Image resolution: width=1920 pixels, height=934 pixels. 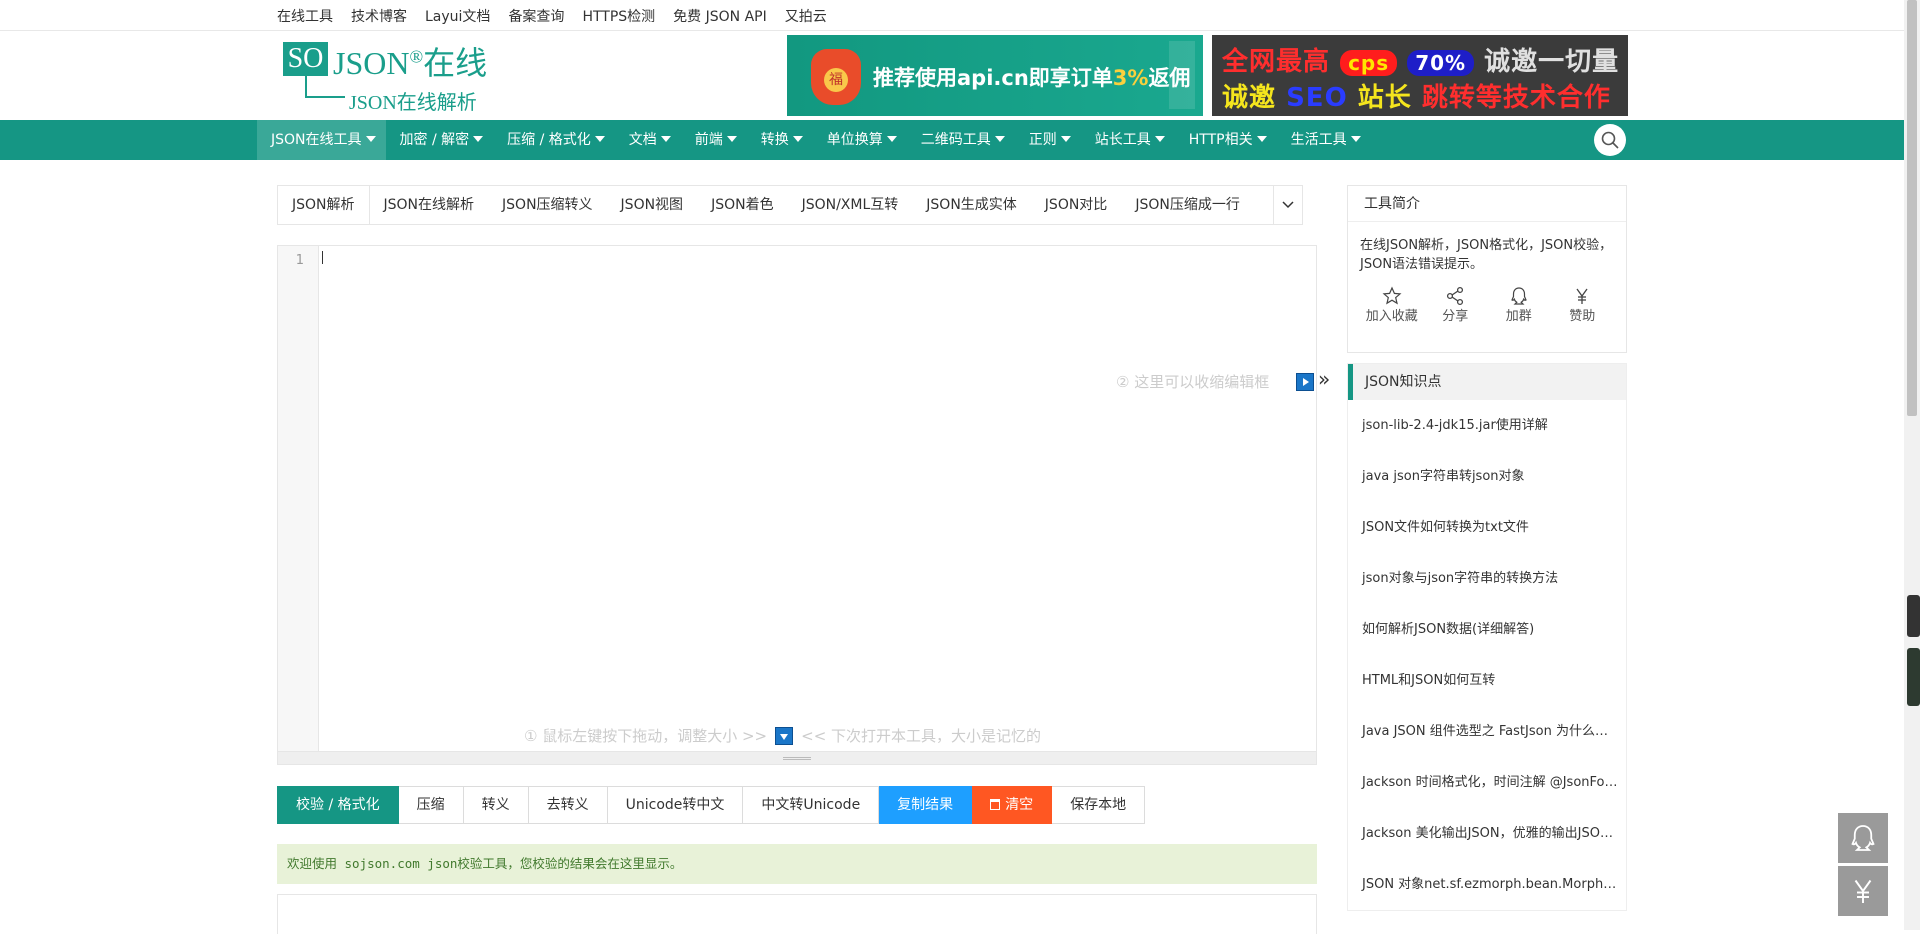 What do you see at coordinates (1076, 205) in the screenshot?
I see `tab-json-compare: JSON对比` at bounding box center [1076, 205].